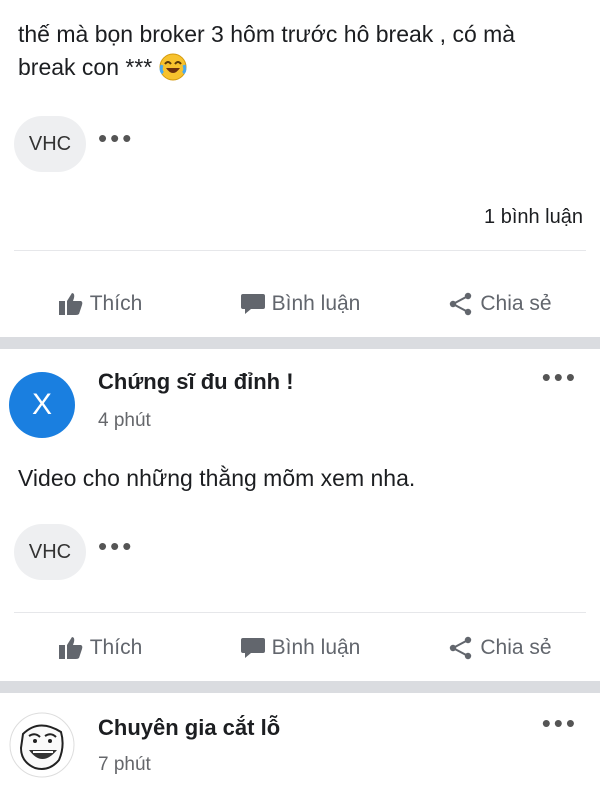 This screenshot has height=800, width=600. I want to click on author-name: Chuyên gia cắt lỗ, so click(189, 728).